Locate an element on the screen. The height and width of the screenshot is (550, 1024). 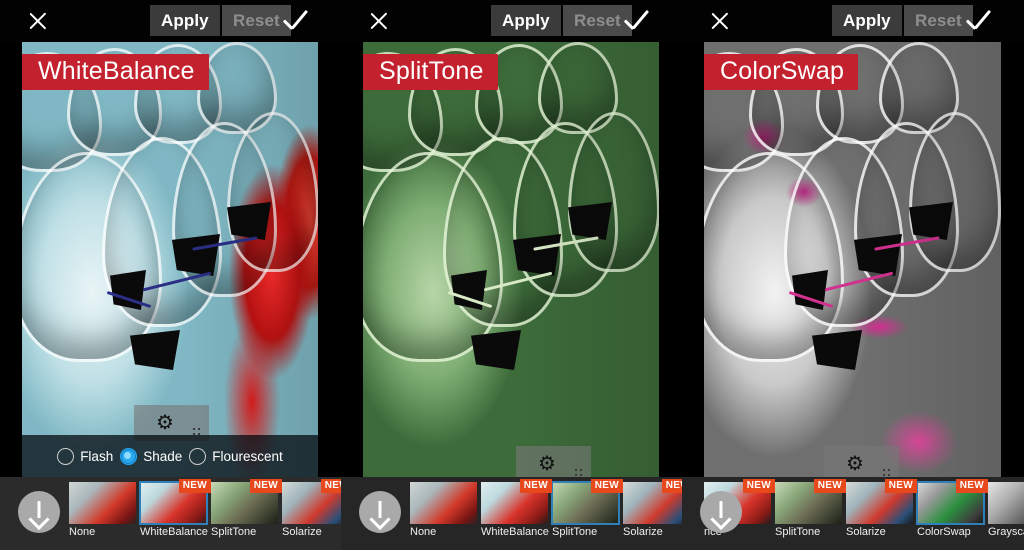
filter-title-banner-1: WhiteBalance is located at coordinates (115, 72).